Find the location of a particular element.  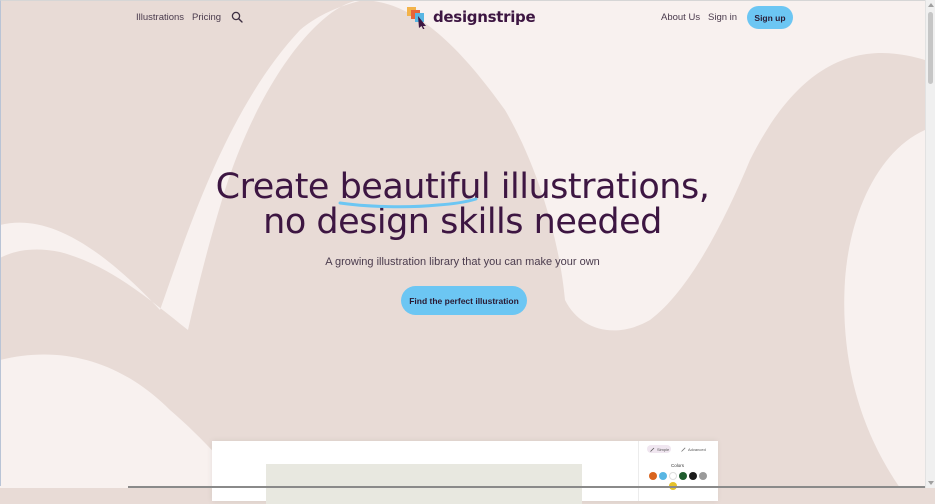

color-swatch-black is located at coordinates (693, 476).